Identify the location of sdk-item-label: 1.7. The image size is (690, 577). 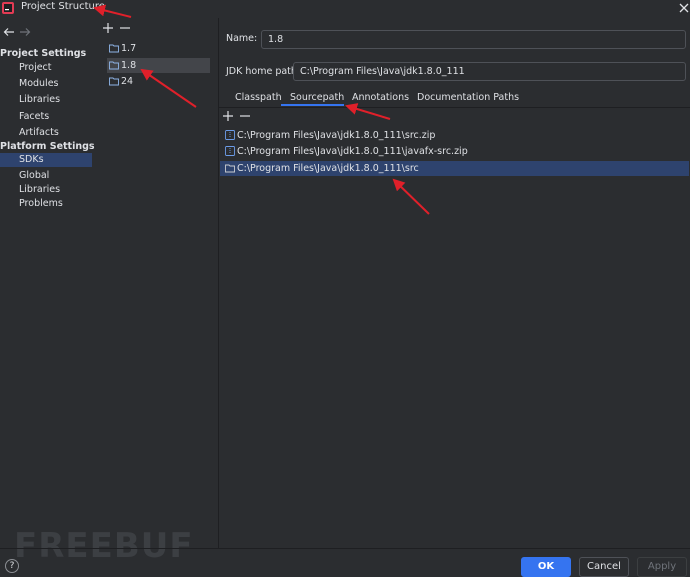
(129, 48).